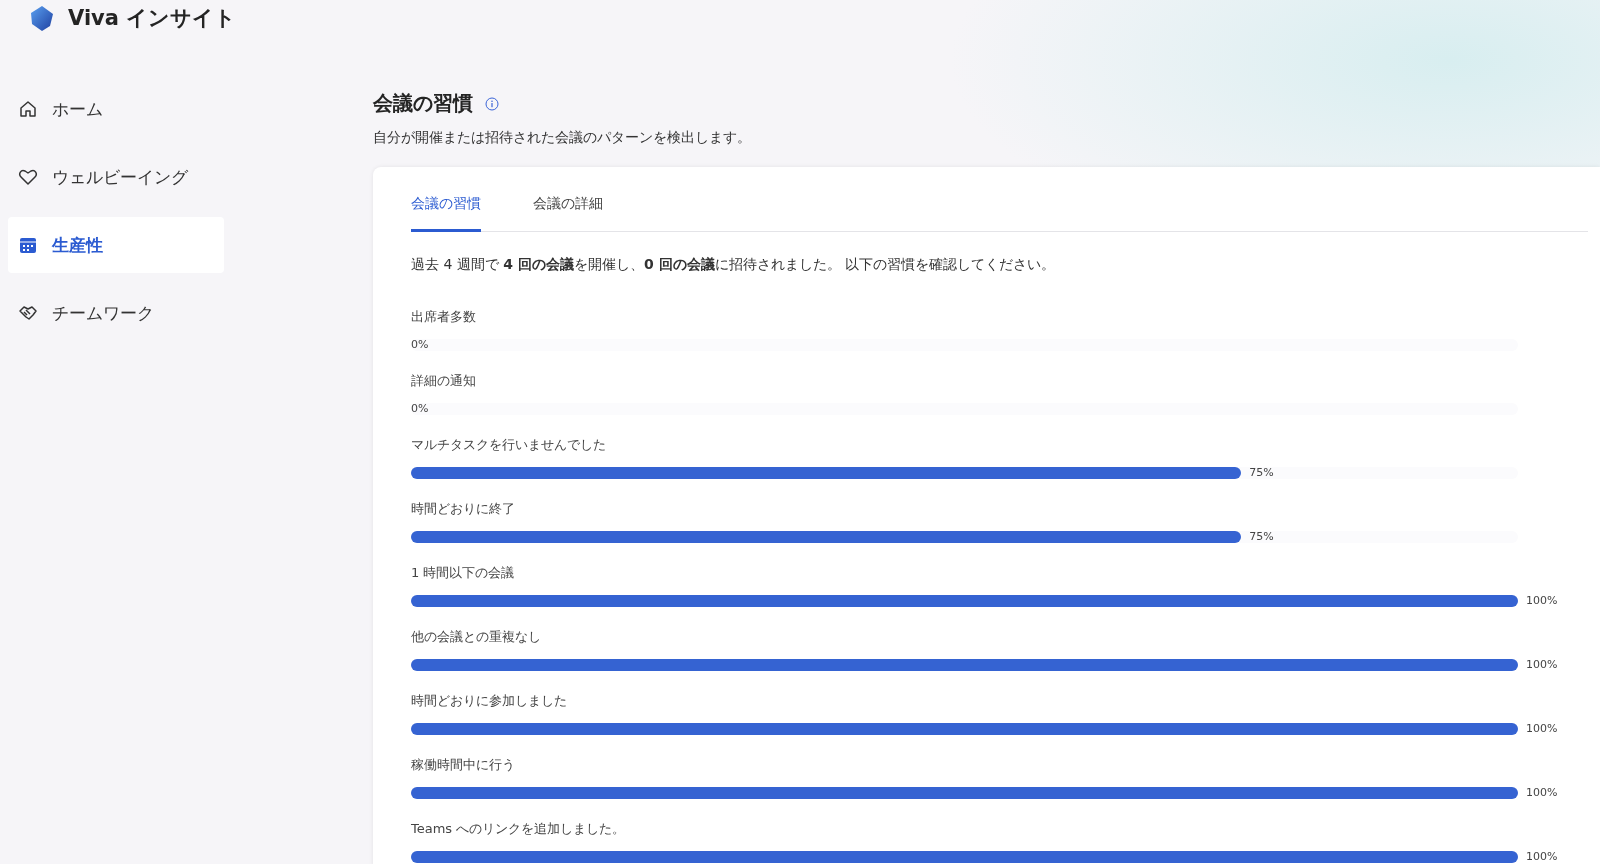 The height and width of the screenshot is (864, 1600). What do you see at coordinates (463, 509) in the screenshot?
I see `habit-label: 時間どおりに終了` at bounding box center [463, 509].